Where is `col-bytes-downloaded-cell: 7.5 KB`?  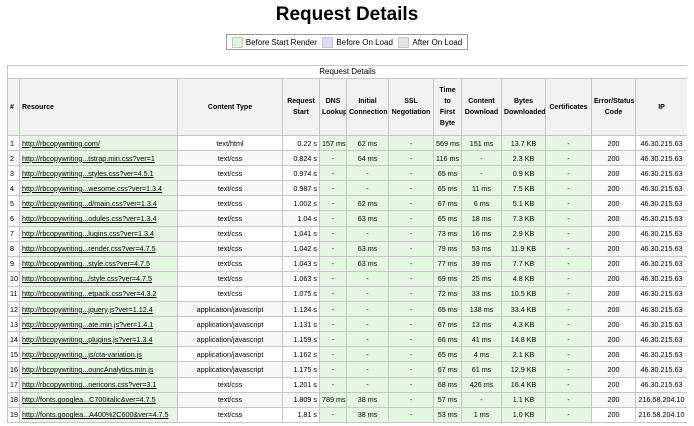
col-bytes-downloaded-cell: 7.5 KB is located at coordinates (523, 188).